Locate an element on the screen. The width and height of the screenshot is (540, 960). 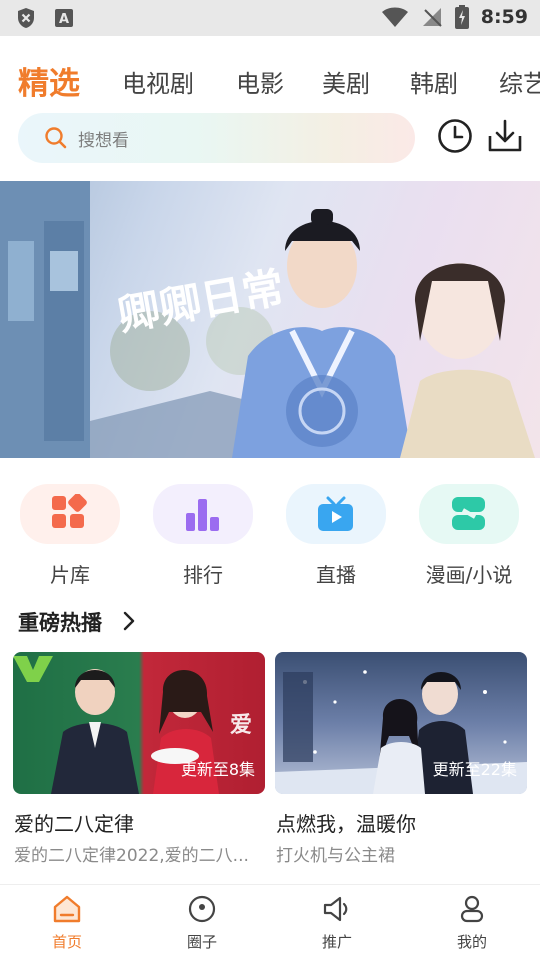
ranking-button is located at coordinates (203, 514).